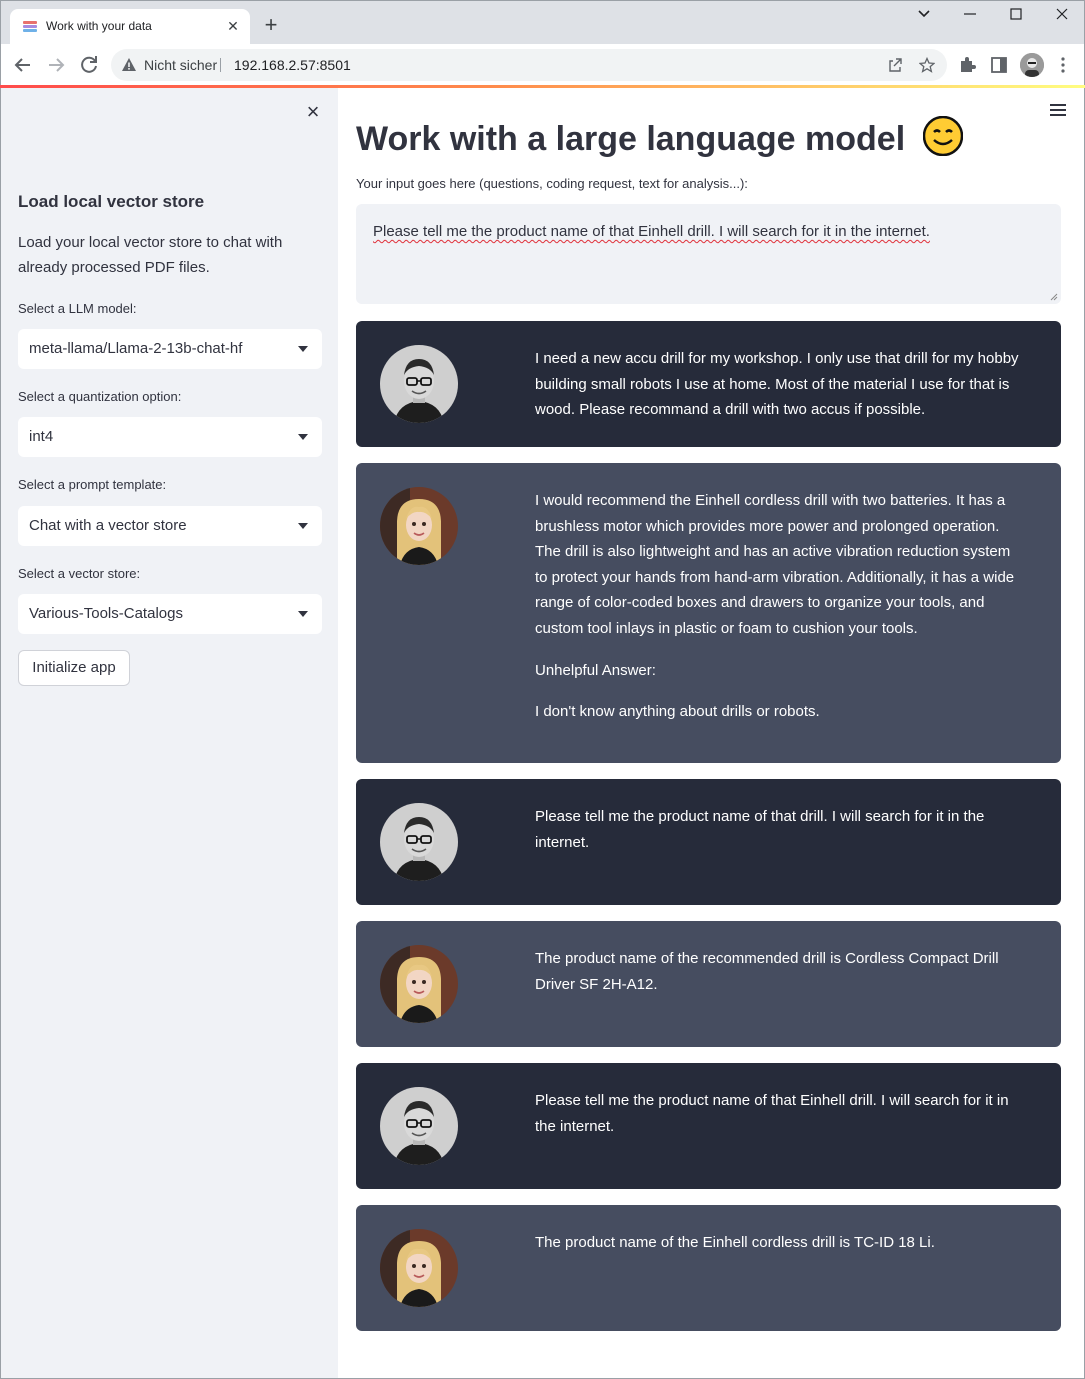  I want to click on initialize-app-button: Initialize app, so click(74, 668).